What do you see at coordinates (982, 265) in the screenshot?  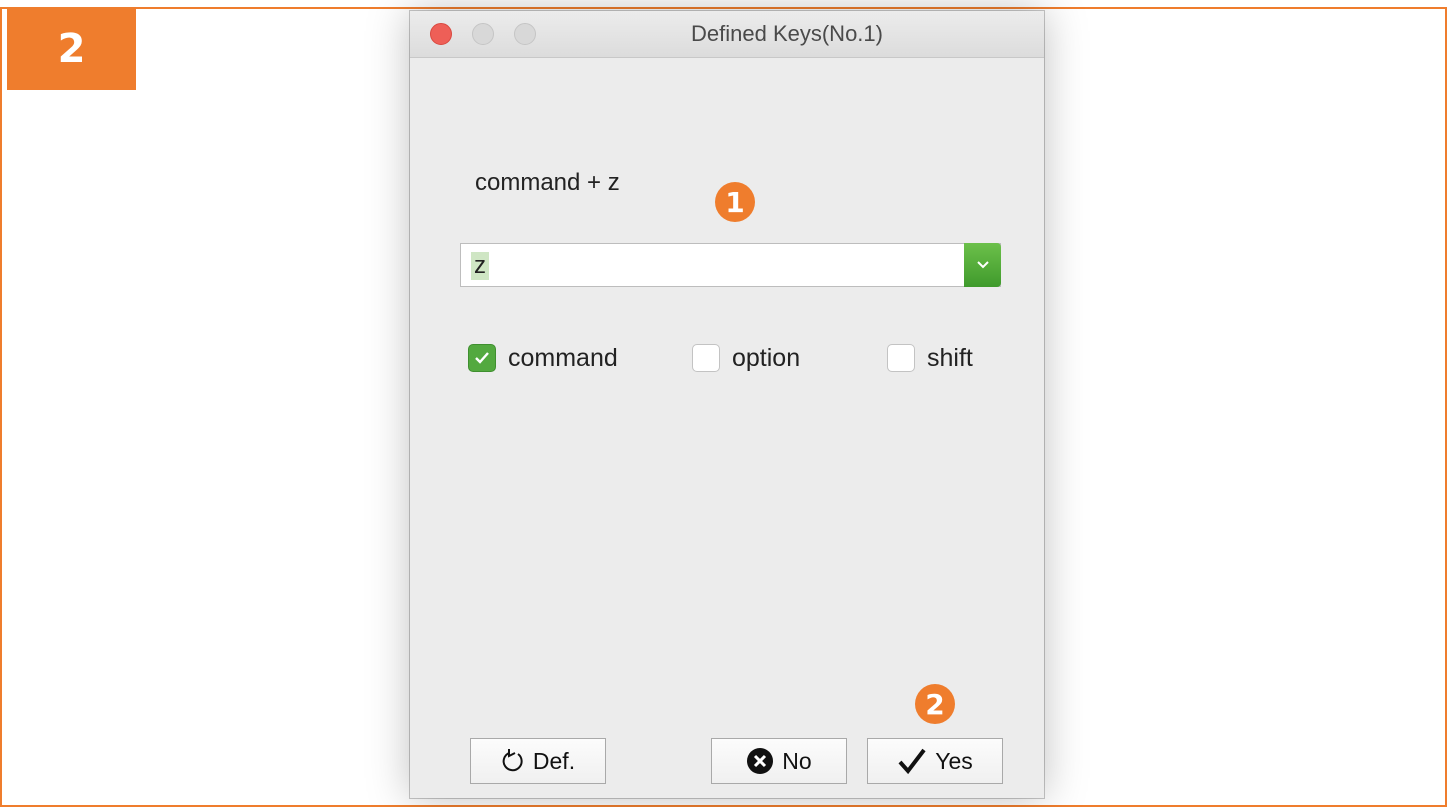 I see `chevron-down-icon` at bounding box center [982, 265].